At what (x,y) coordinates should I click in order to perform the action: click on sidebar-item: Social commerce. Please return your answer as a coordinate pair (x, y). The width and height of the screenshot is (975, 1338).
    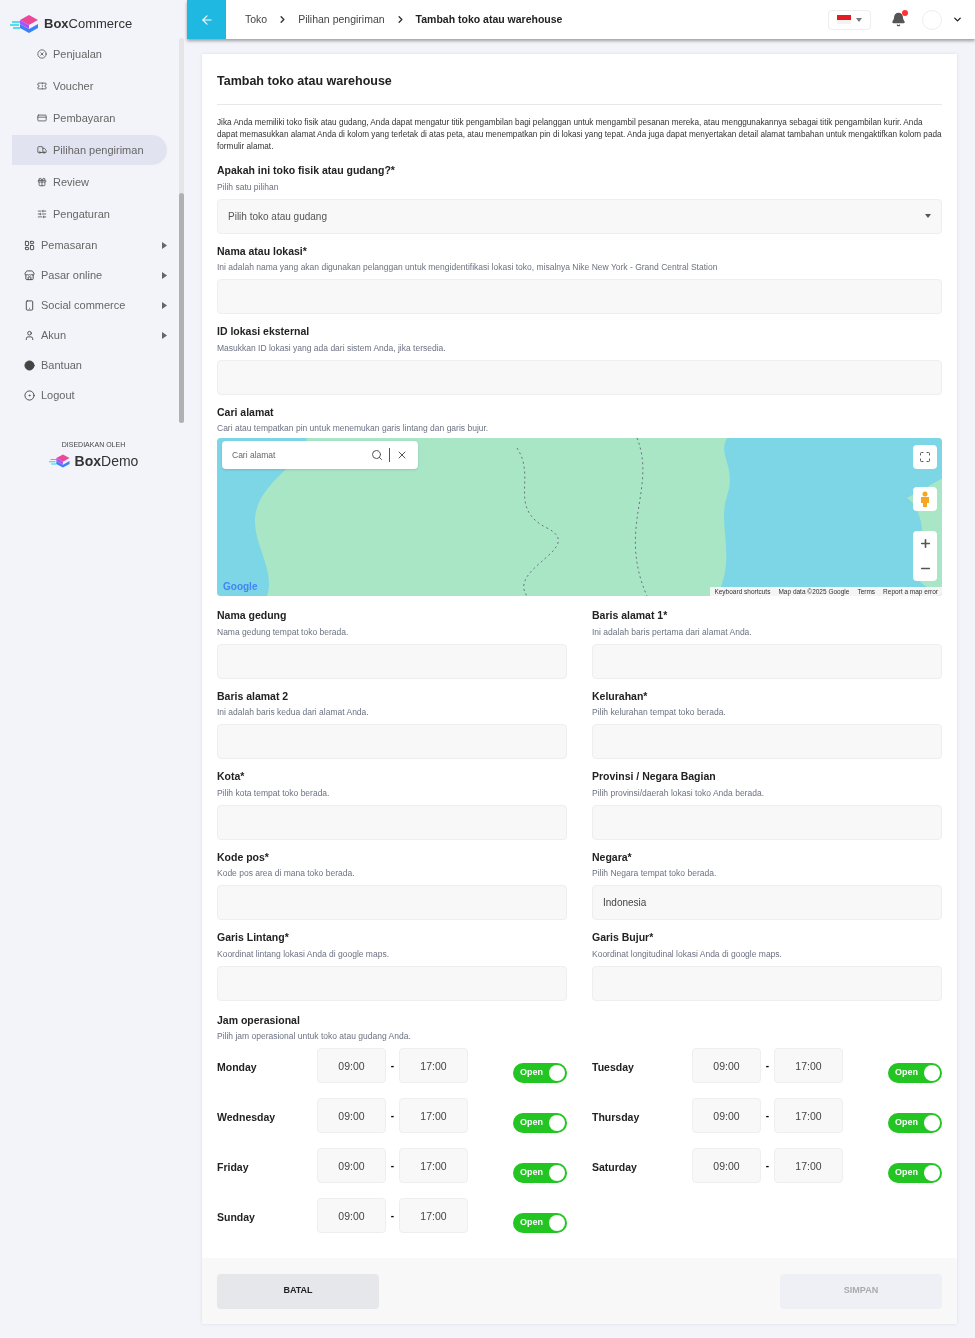
    Looking at the image, I should click on (89, 305).